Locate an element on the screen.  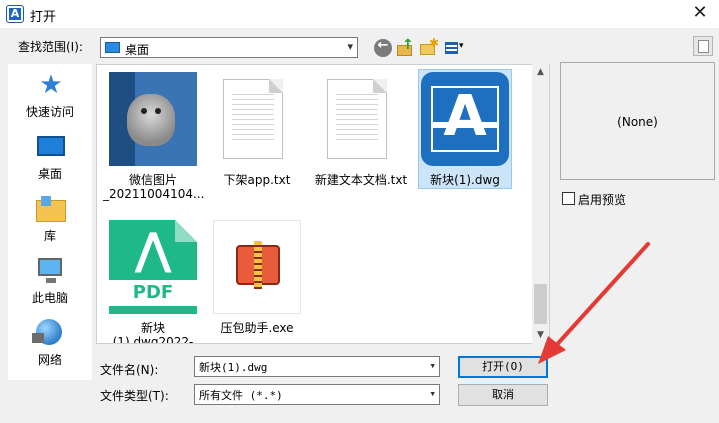
look-in-combo: 桌面 ▾ is located at coordinates (229, 47).